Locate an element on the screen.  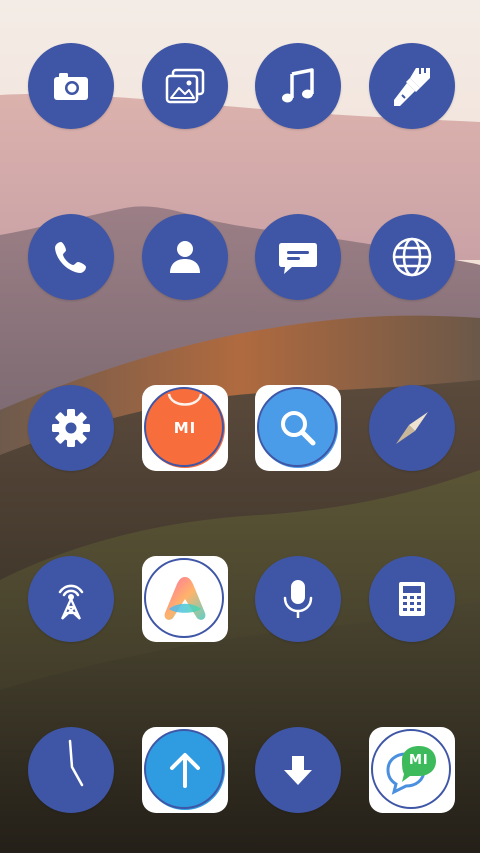
fm-radio-tower-icon is located at coordinates (71, 602).